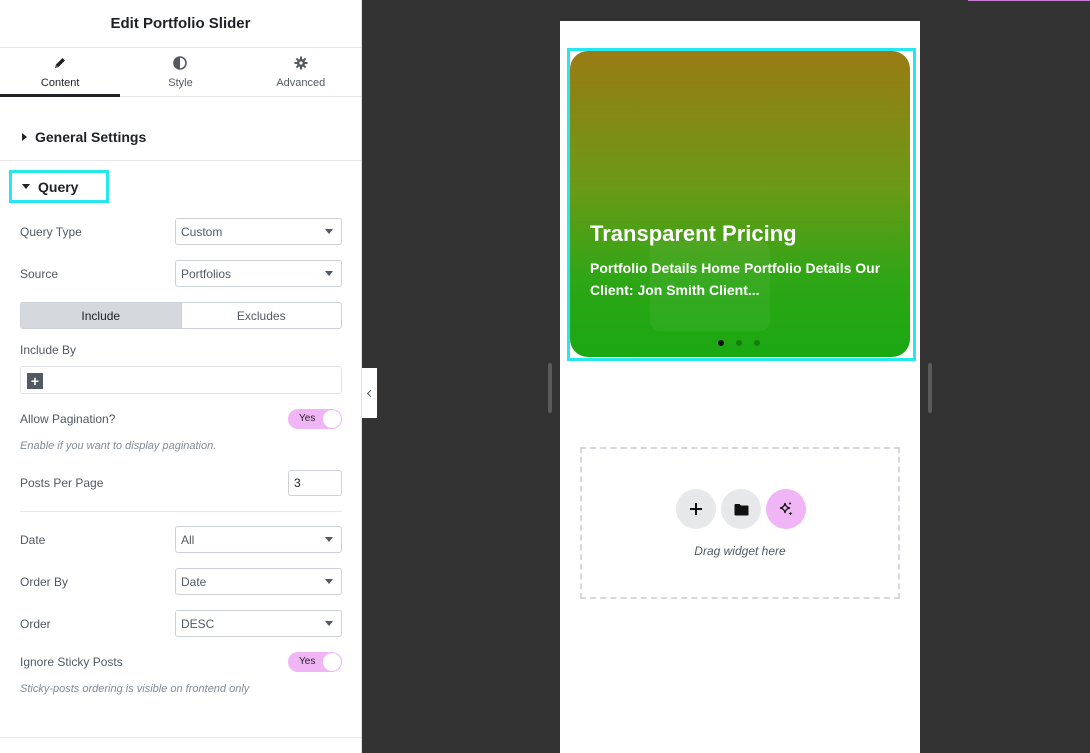 Image resolution: width=1090 pixels, height=753 pixels. Describe the element at coordinates (51, 231) in the screenshot. I see `field-label: Query Type` at that location.